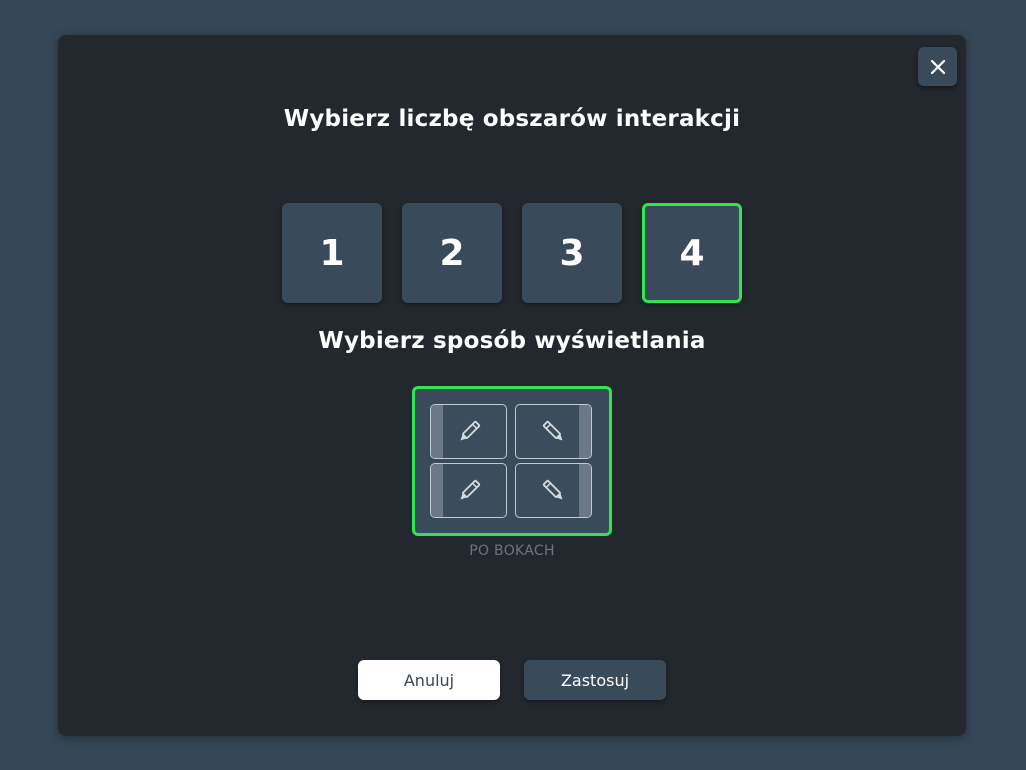  I want to click on count-option-4: 4, so click(692, 253).